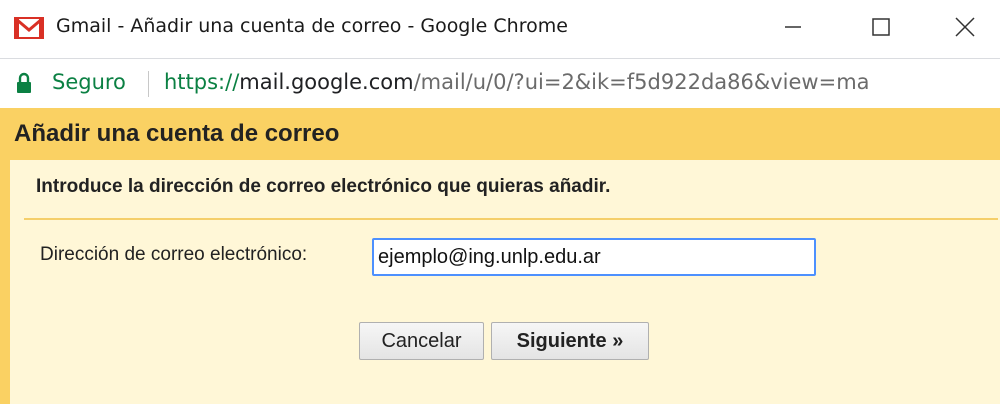  What do you see at coordinates (421, 341) in the screenshot?
I see `cancel-button: Cancelar` at bounding box center [421, 341].